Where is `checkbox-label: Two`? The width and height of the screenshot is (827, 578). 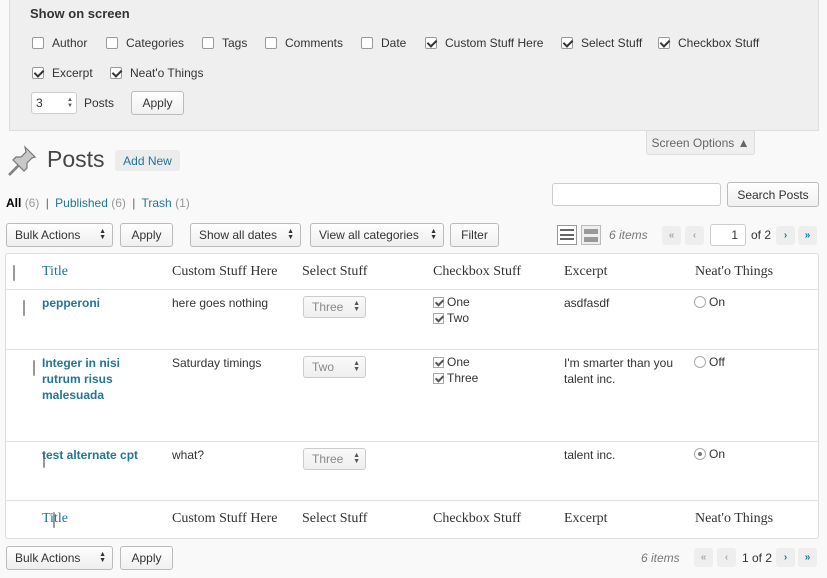
checkbox-label: Two is located at coordinates (458, 318).